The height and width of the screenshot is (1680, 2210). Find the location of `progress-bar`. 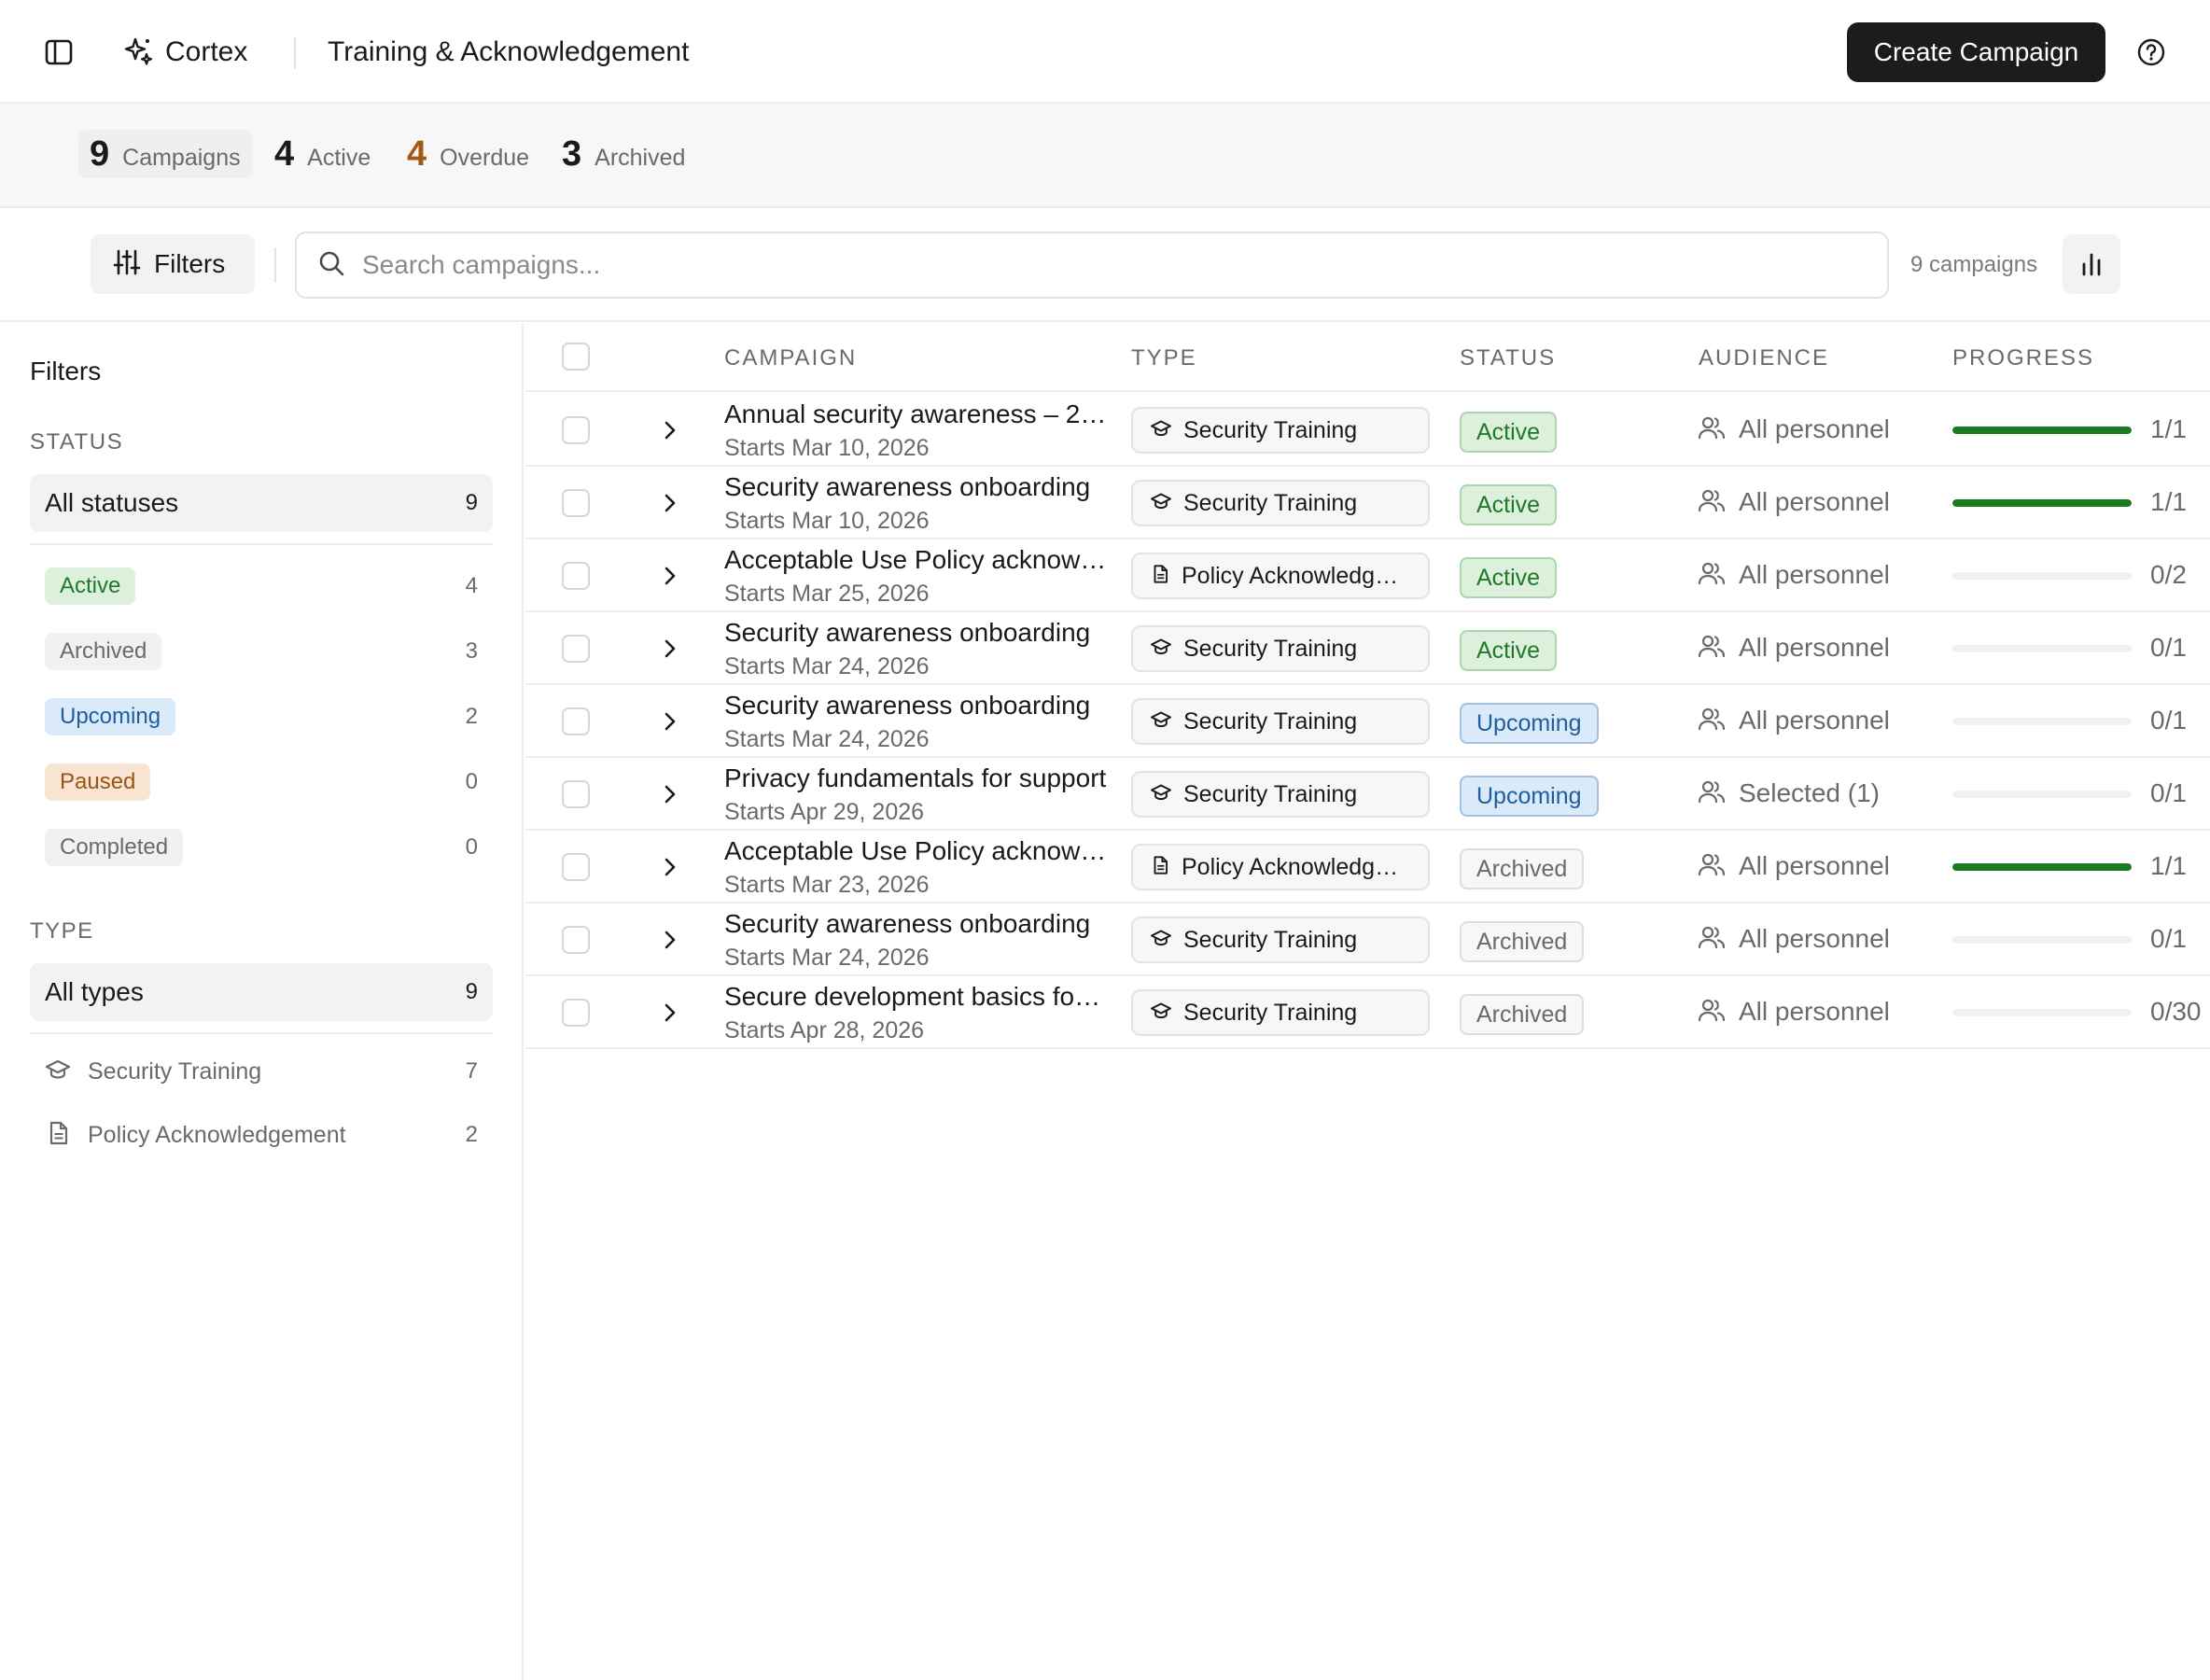

progress-bar is located at coordinates (2042, 503).